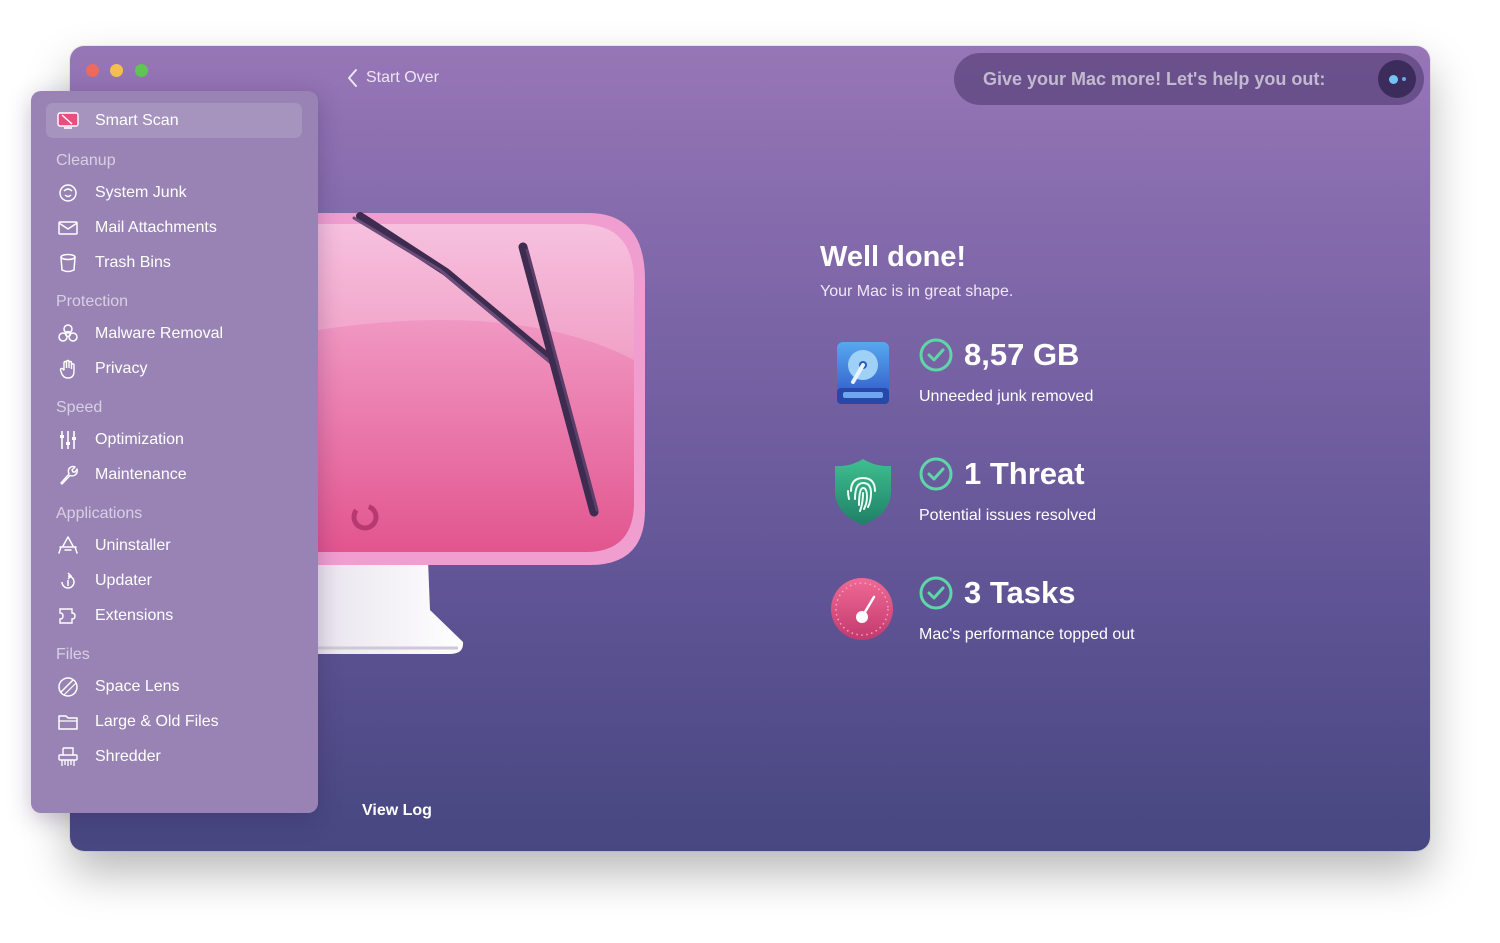 This screenshot has height=943, width=1500. Describe the element at coordinates (863, 375) in the screenshot. I see `hard-drive-icon` at that location.